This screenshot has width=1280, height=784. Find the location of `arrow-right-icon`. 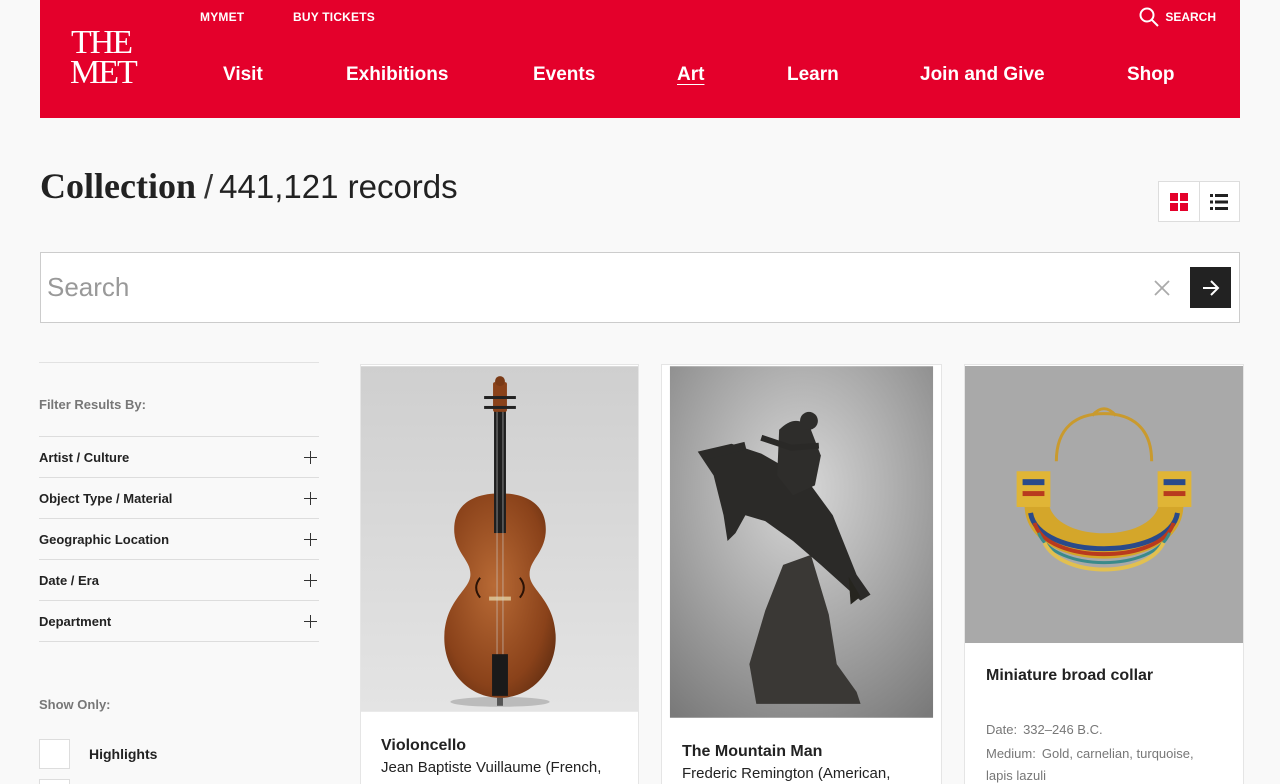

arrow-right-icon is located at coordinates (1210, 287).